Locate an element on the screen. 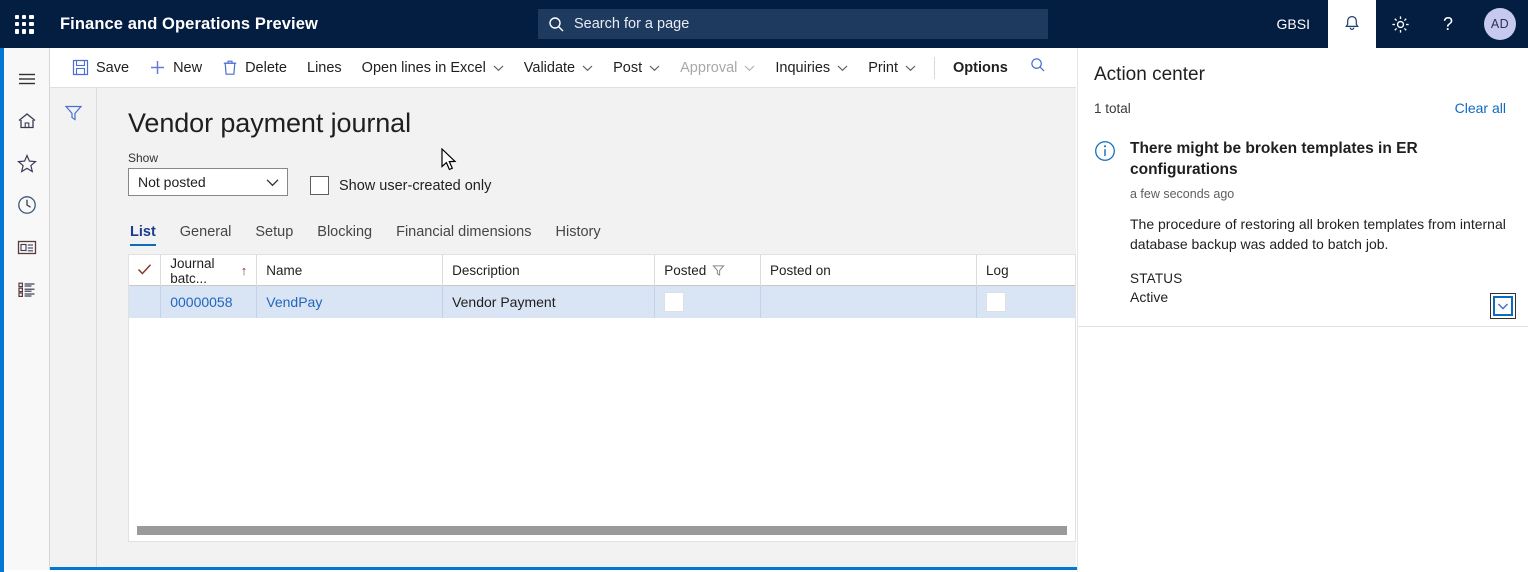  tab-list: List is located at coordinates (148, 235).